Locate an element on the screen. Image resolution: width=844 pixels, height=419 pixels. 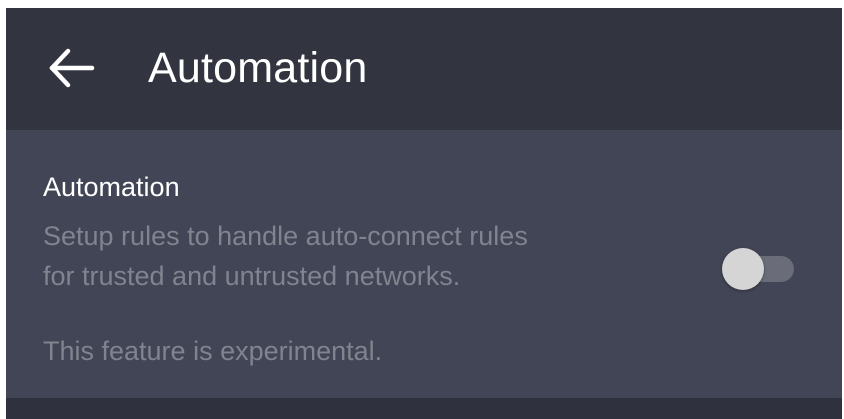
setting-description-line-1: Setup rules to handle auto-connect rules is located at coordinates (285, 236).